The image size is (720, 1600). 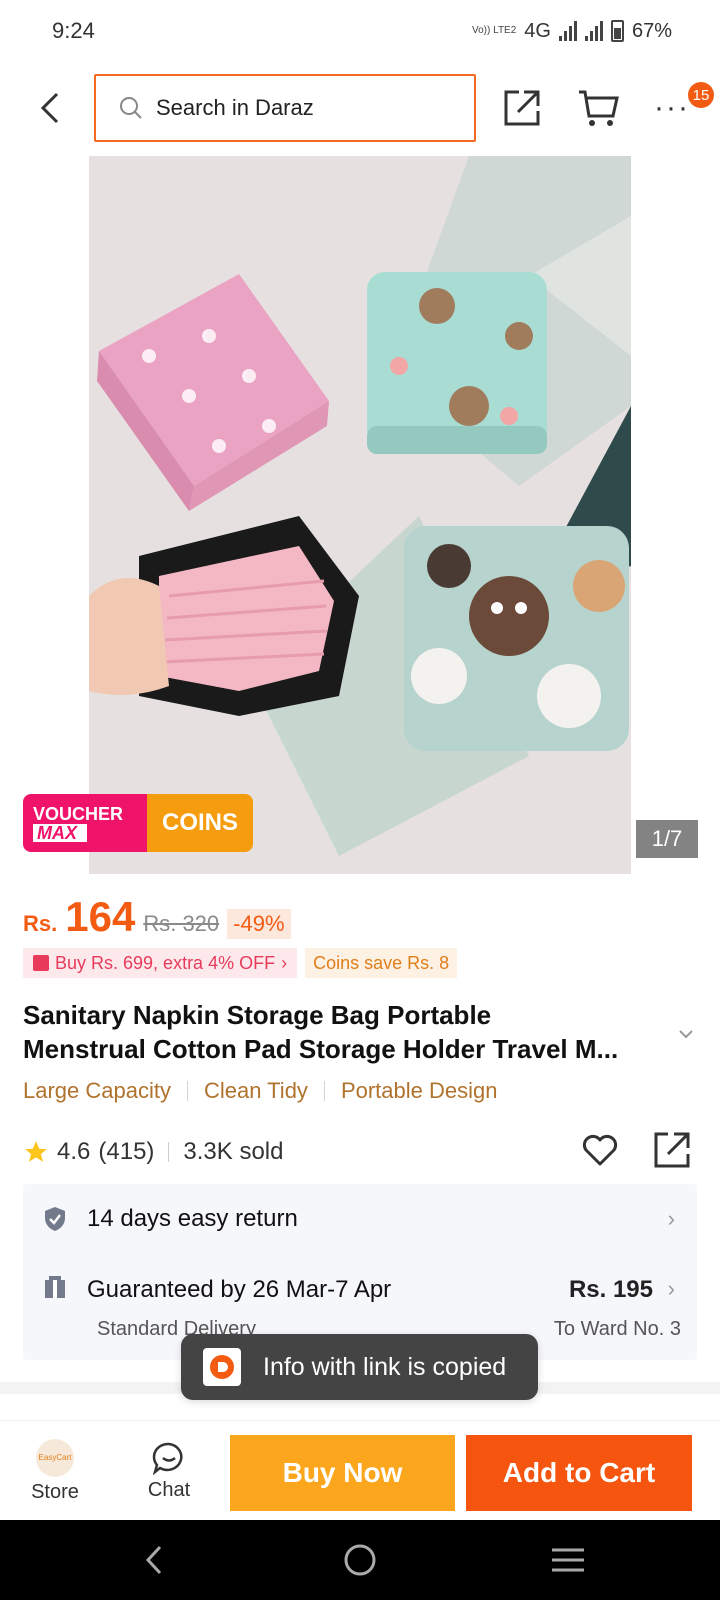 What do you see at coordinates (78, 813) in the screenshot?
I see `voucher-text: VOUCHER` at bounding box center [78, 813].